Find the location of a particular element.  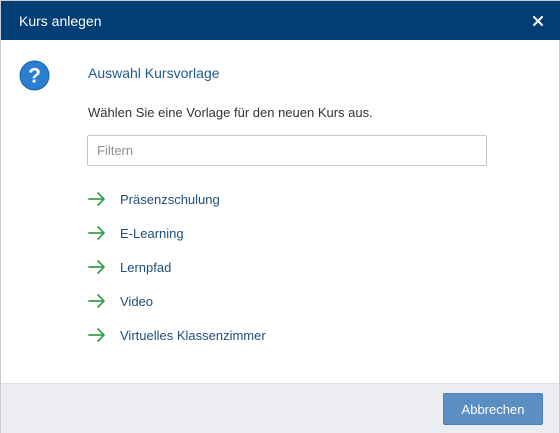

template-option-label: Lernpfad is located at coordinates (146, 267).